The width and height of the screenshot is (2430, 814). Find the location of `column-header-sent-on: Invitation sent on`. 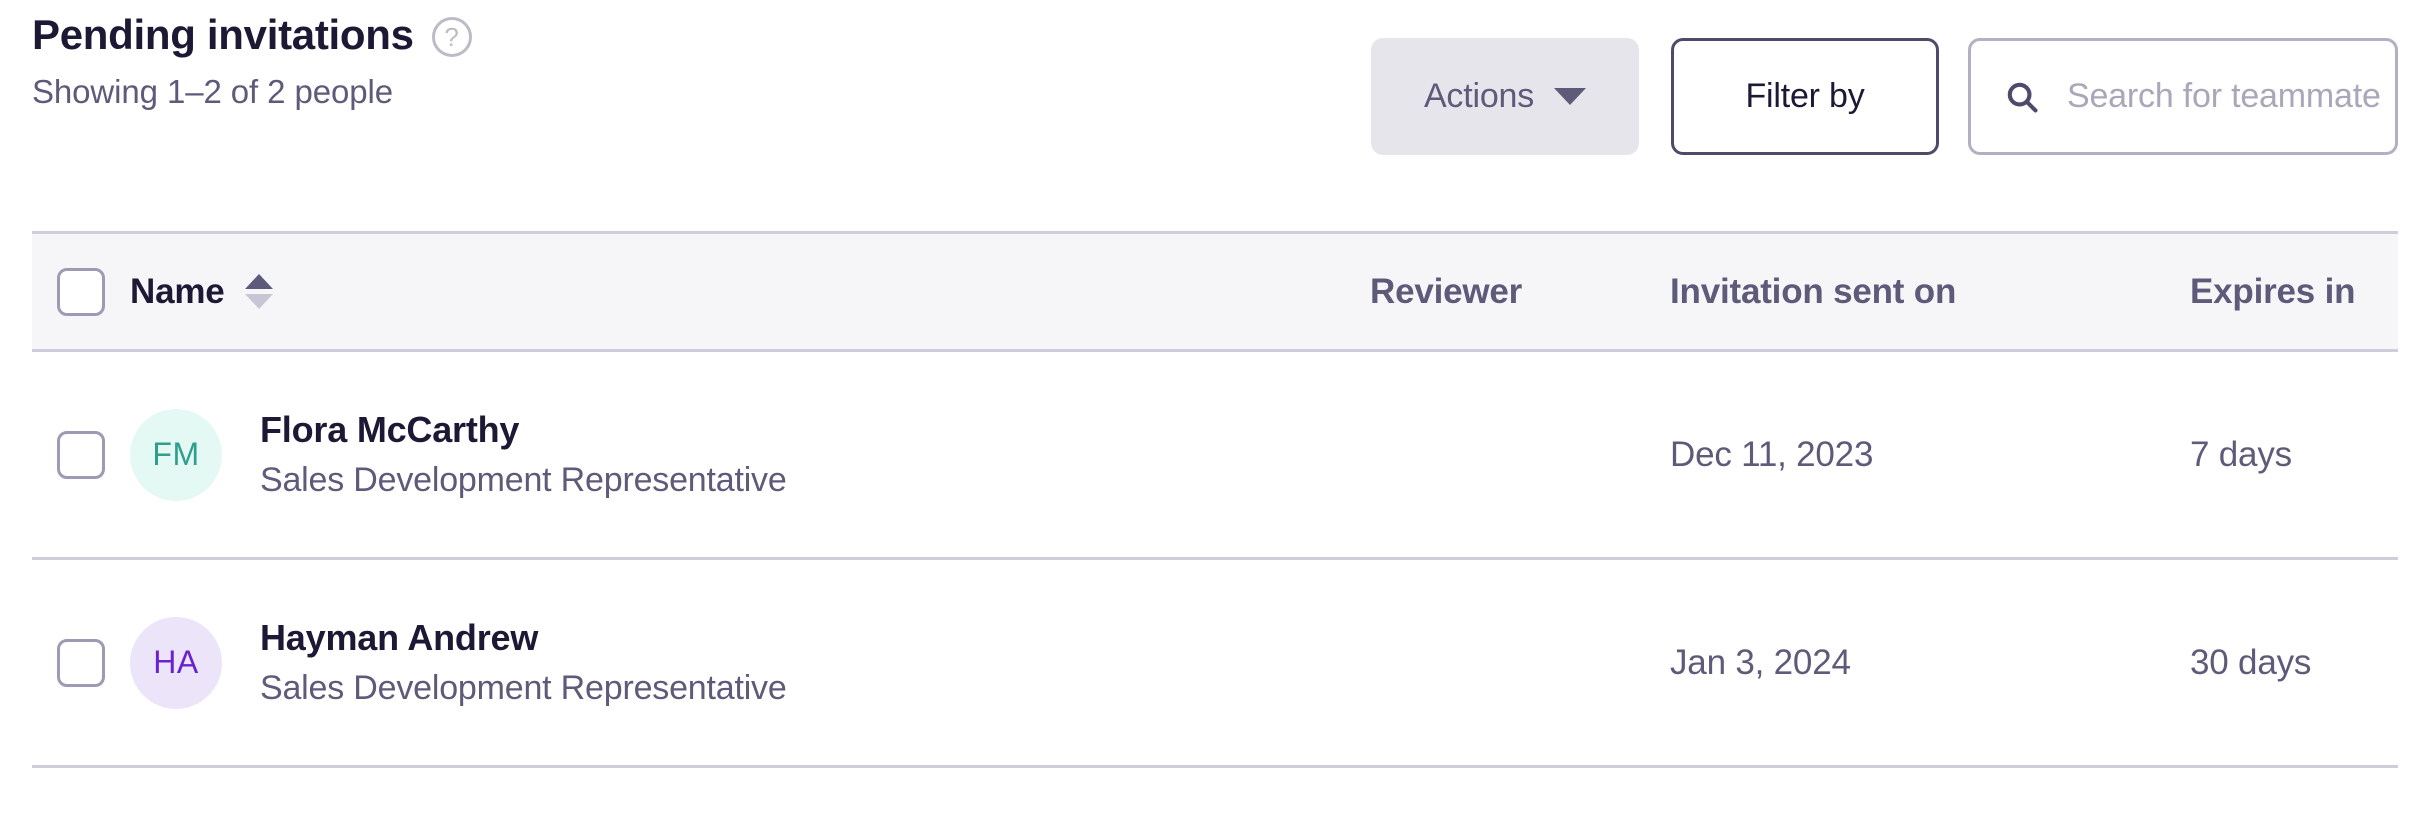

column-header-sent-on: Invitation sent on is located at coordinates (1813, 291).